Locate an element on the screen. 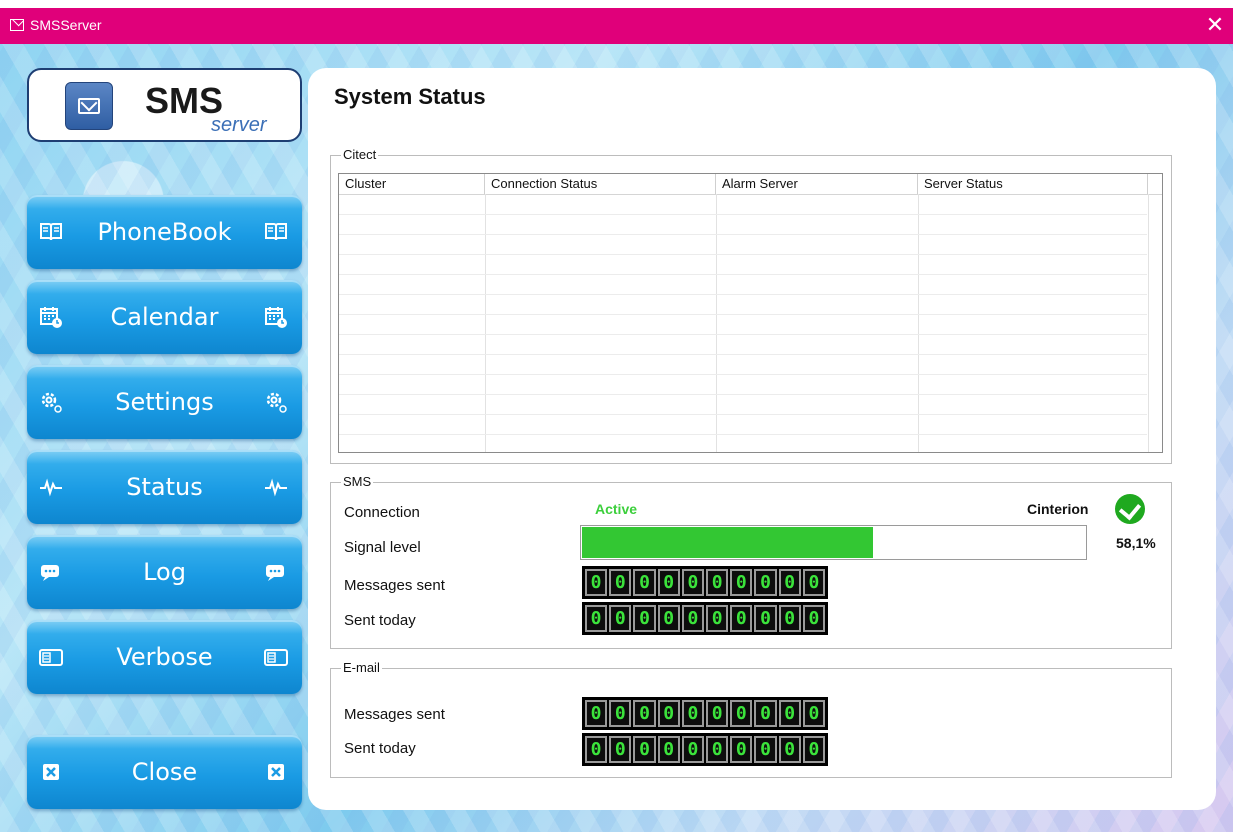 The width and height of the screenshot is (1233, 832). calendar-button: Calendar is located at coordinates (164, 317).